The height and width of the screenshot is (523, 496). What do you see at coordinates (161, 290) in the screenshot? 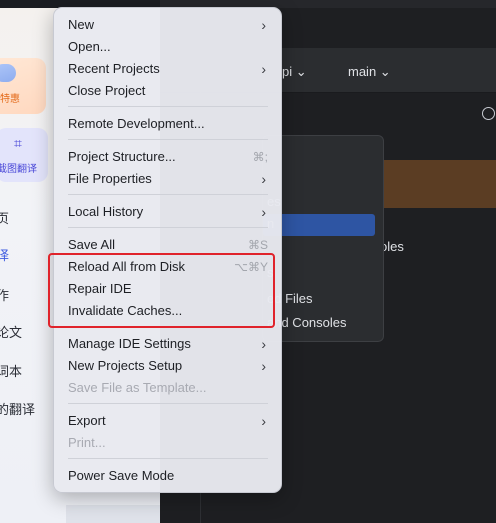
I see `annotation-highlight-box` at bounding box center [161, 290].